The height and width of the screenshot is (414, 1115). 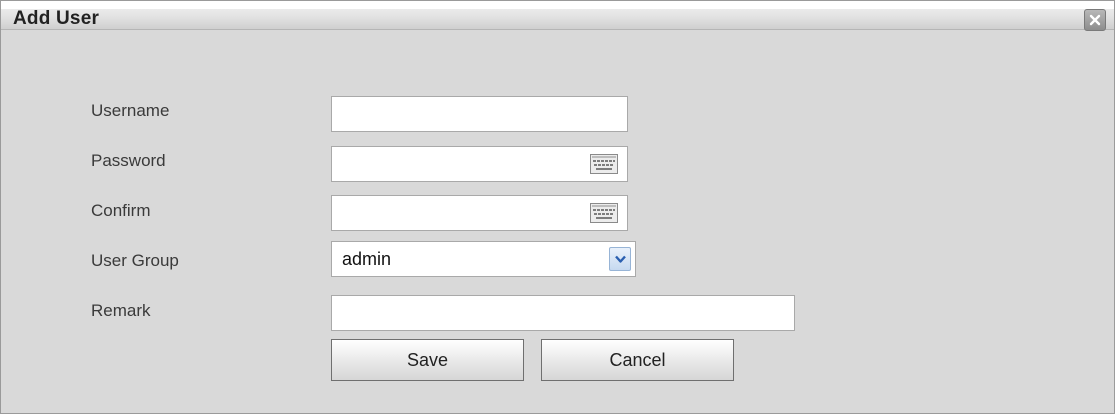 I want to click on close-button, so click(x=1095, y=20).